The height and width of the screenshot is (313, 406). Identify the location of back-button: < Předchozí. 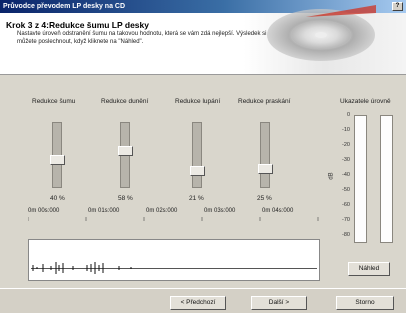
(198, 303).